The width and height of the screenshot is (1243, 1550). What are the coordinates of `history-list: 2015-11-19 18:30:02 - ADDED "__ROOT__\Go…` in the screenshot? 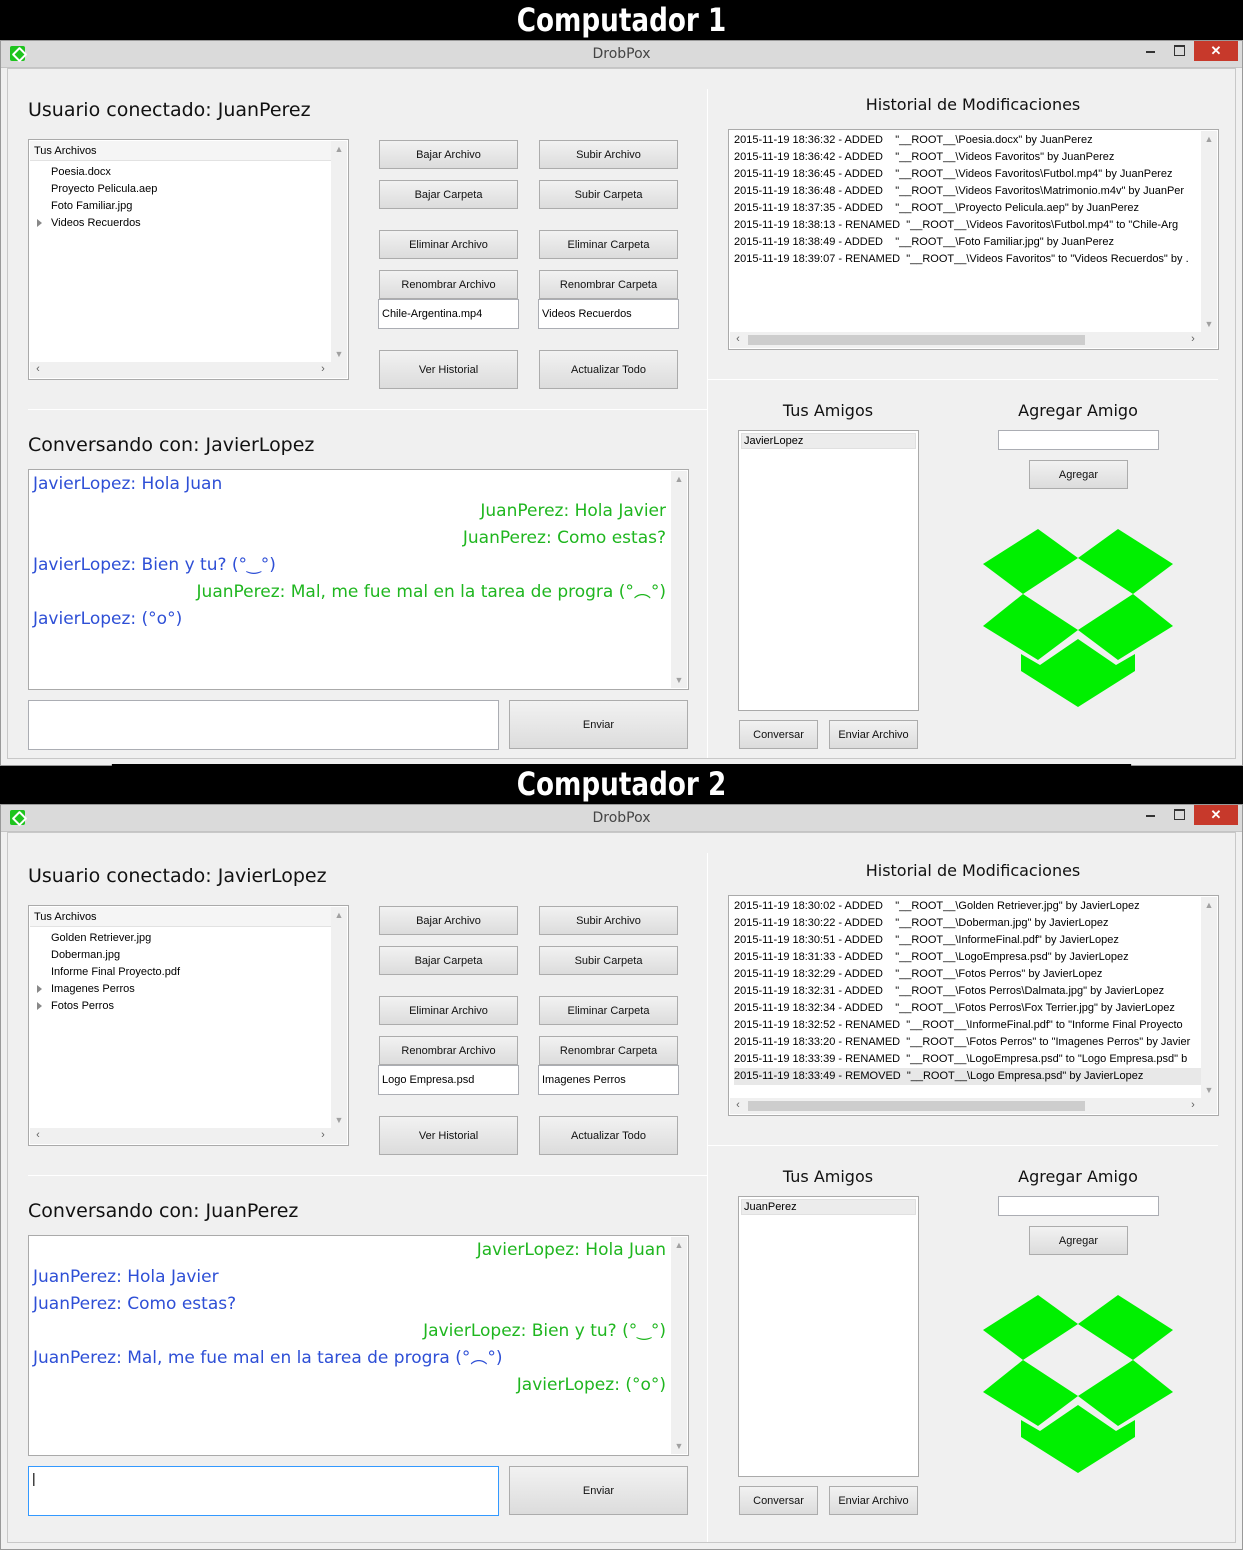 It's located at (973, 1005).